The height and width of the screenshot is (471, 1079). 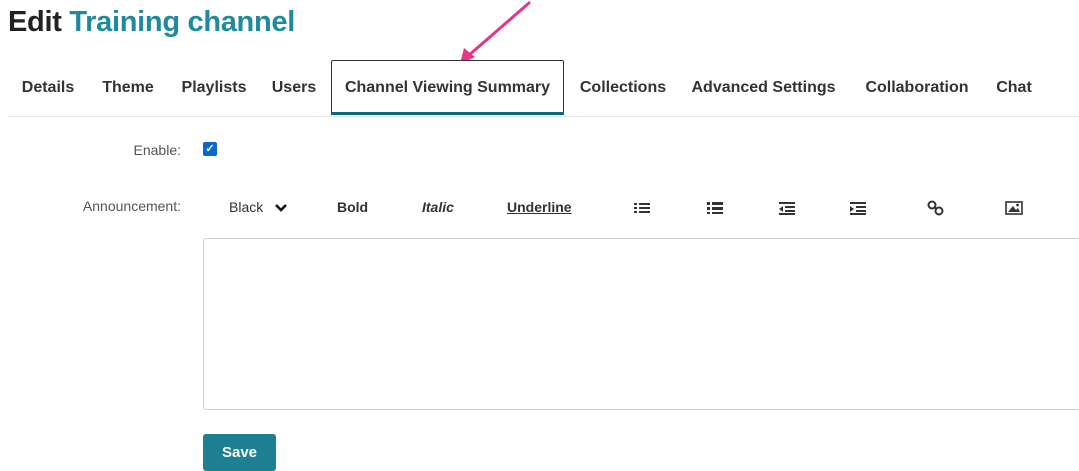 I want to click on enable-checkbox: ✓, so click(x=210, y=149).